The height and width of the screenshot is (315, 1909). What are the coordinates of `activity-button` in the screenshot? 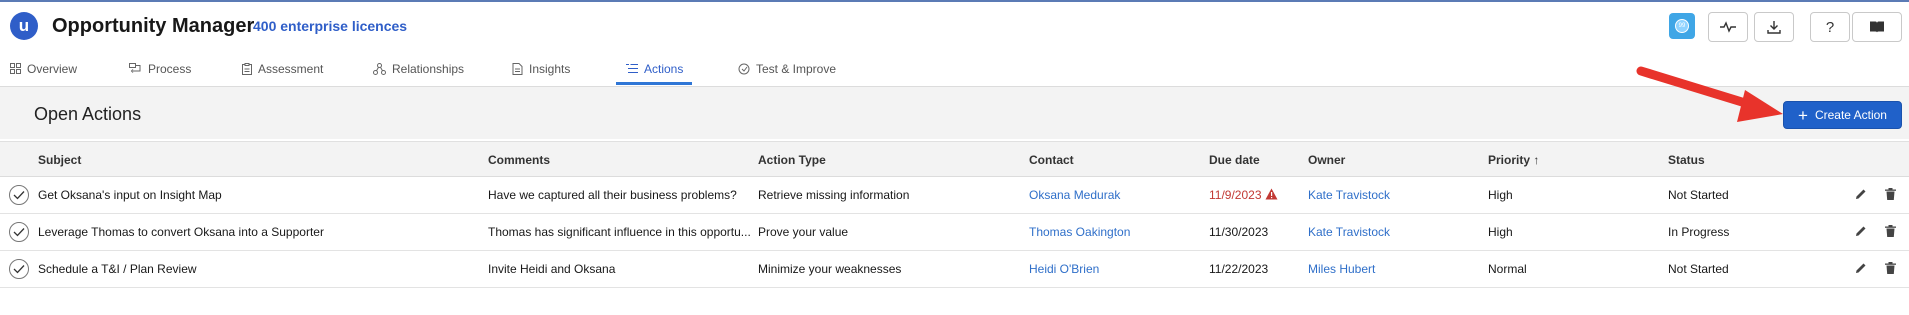 It's located at (1728, 27).